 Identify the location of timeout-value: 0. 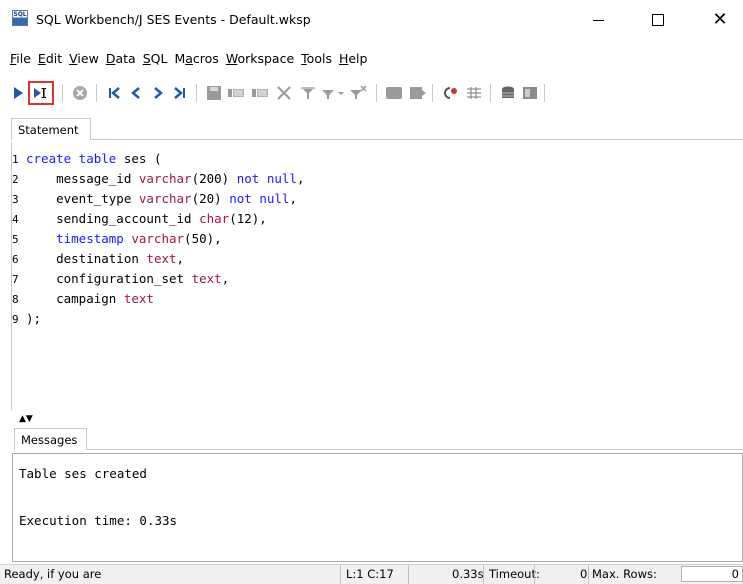
(583, 574).